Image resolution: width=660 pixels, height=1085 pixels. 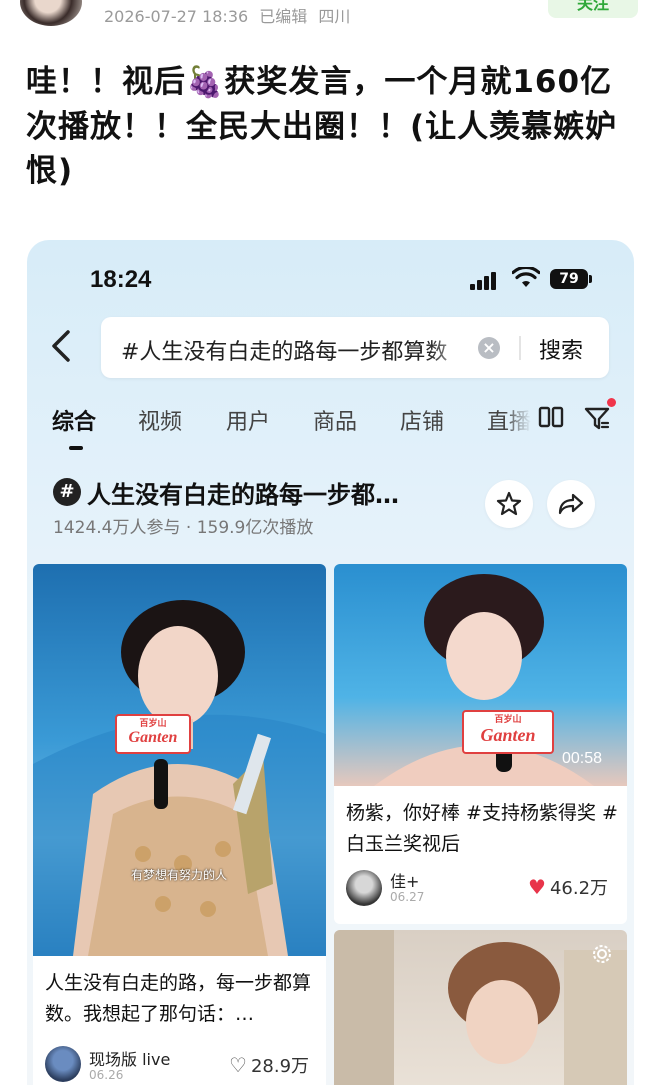 I want to click on card-1-photo-illustration, so click(x=179, y=778).